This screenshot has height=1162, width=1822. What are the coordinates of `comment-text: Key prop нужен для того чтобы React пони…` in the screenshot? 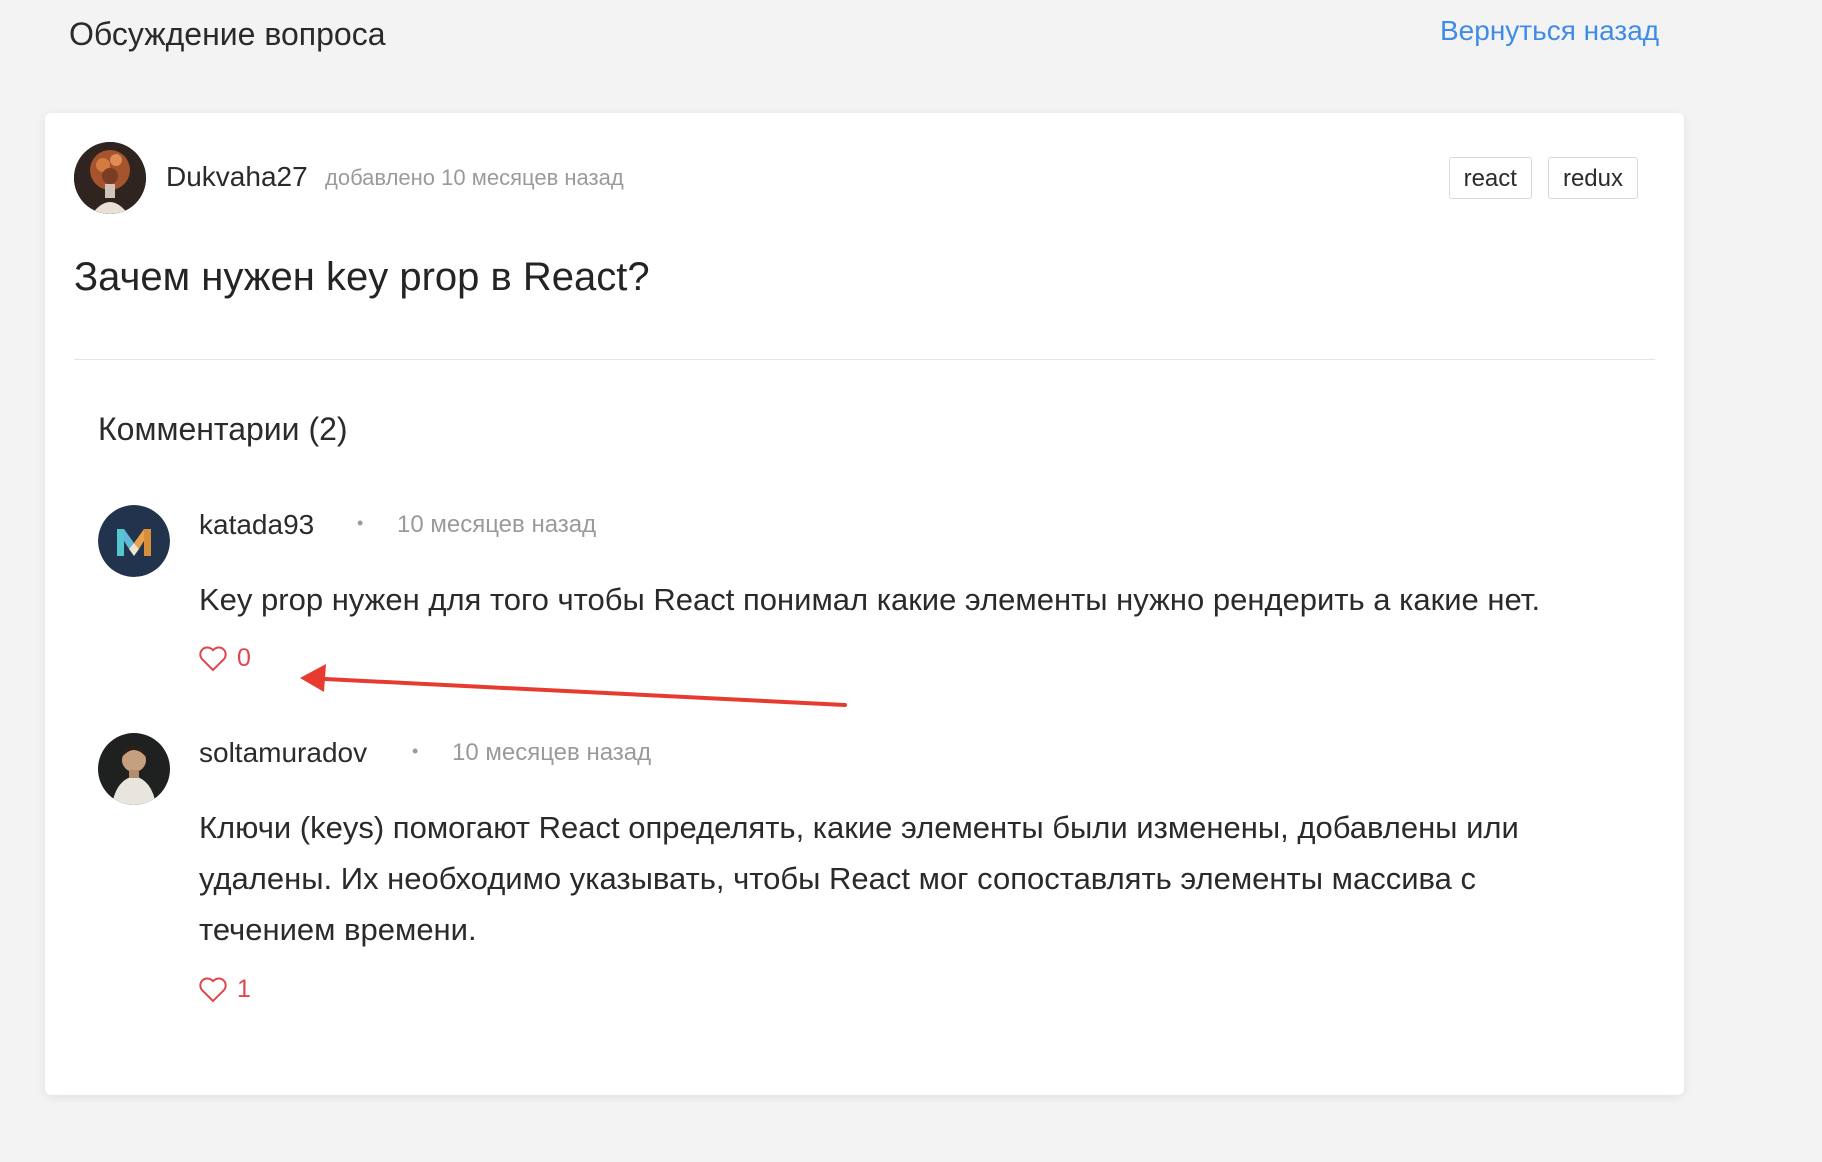 It's located at (870, 599).